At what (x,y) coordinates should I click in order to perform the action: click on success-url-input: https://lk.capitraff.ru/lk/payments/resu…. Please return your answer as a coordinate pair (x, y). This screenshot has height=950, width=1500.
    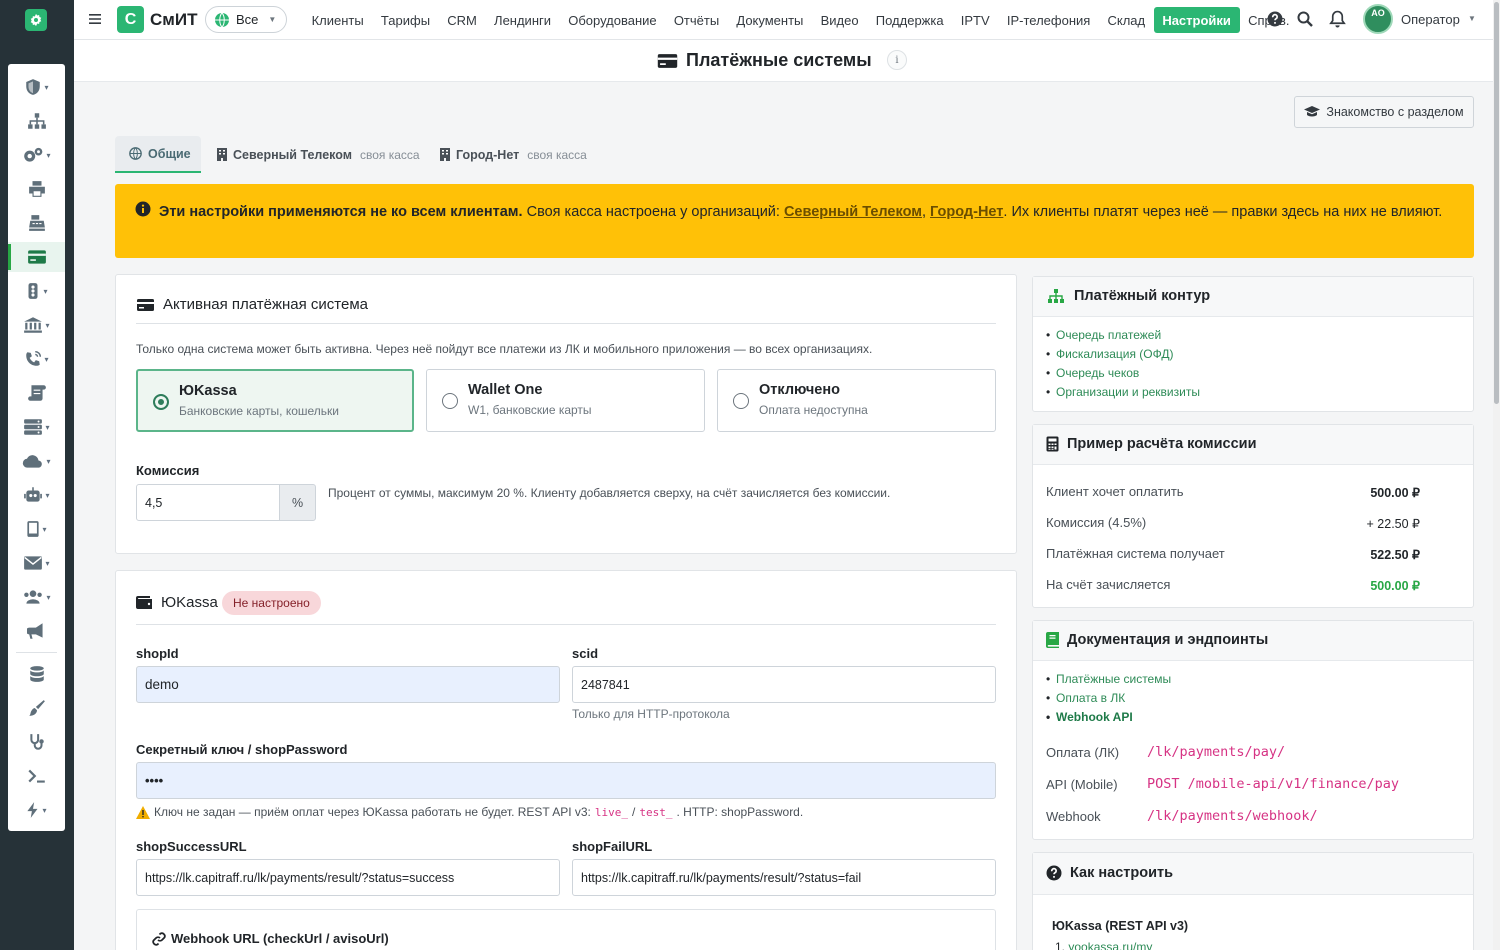
    Looking at the image, I should click on (348, 877).